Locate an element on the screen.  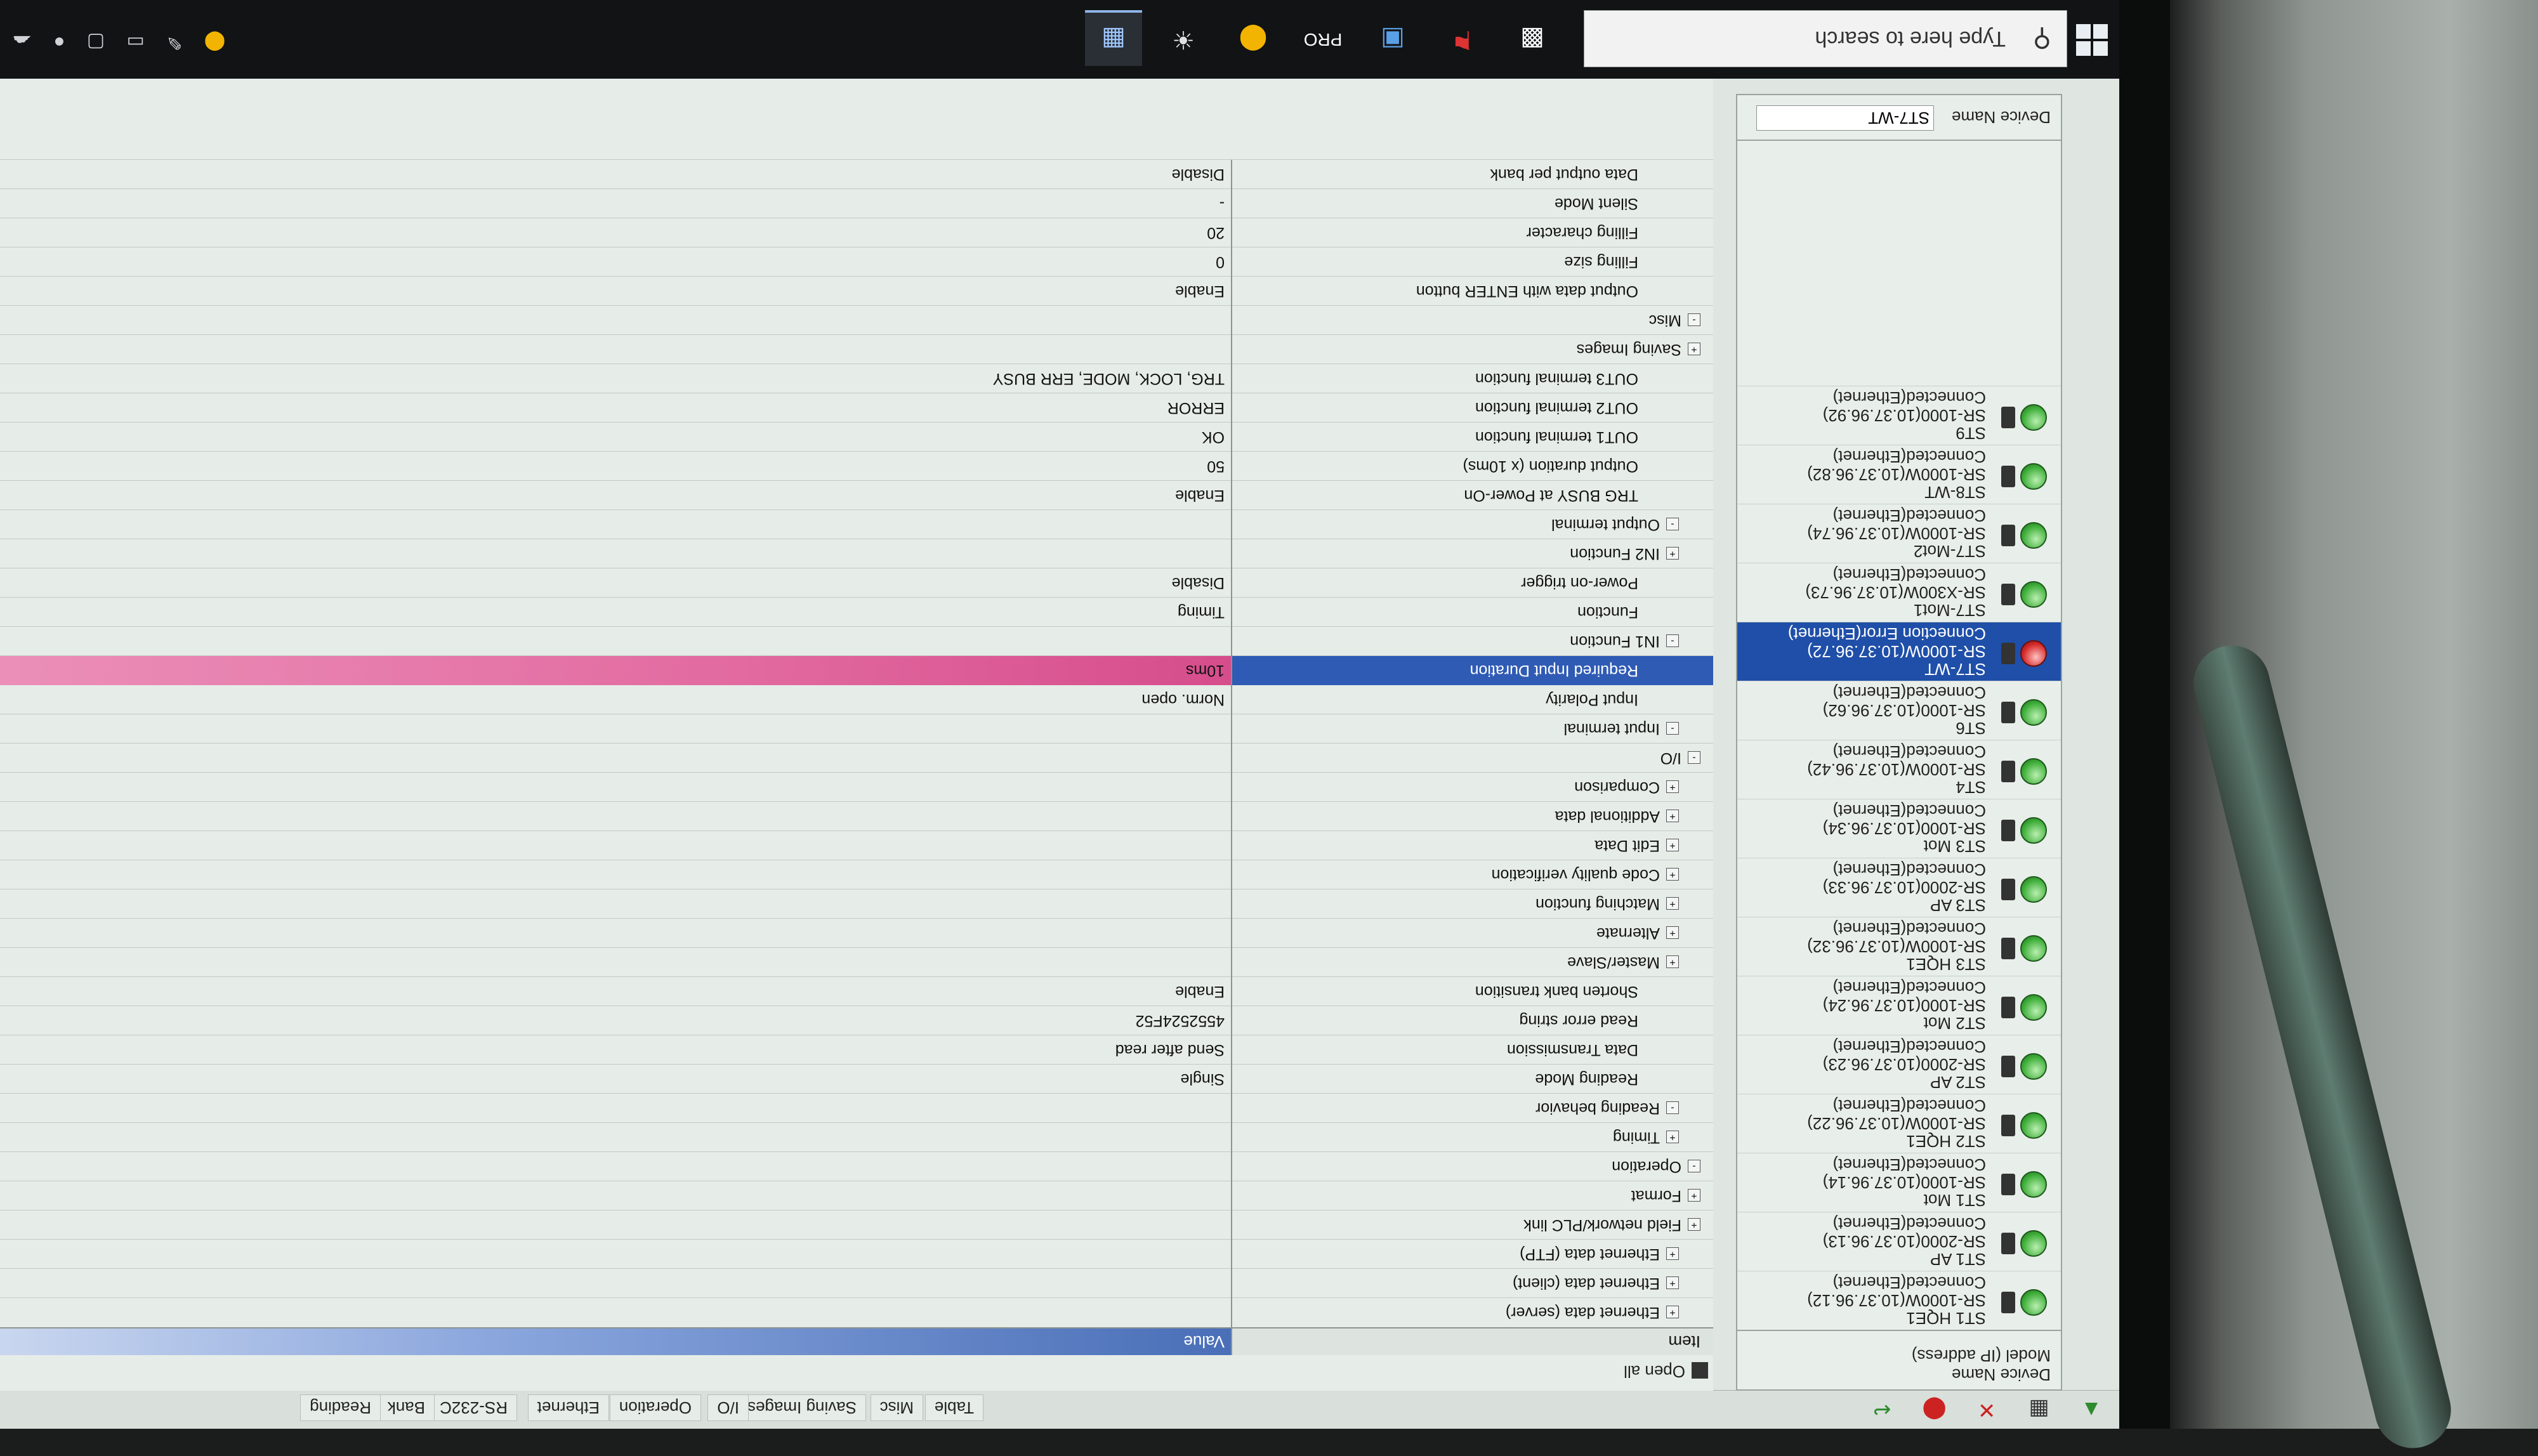
settings-row: Shorten bank transition Enable is located at coordinates (856, 991).